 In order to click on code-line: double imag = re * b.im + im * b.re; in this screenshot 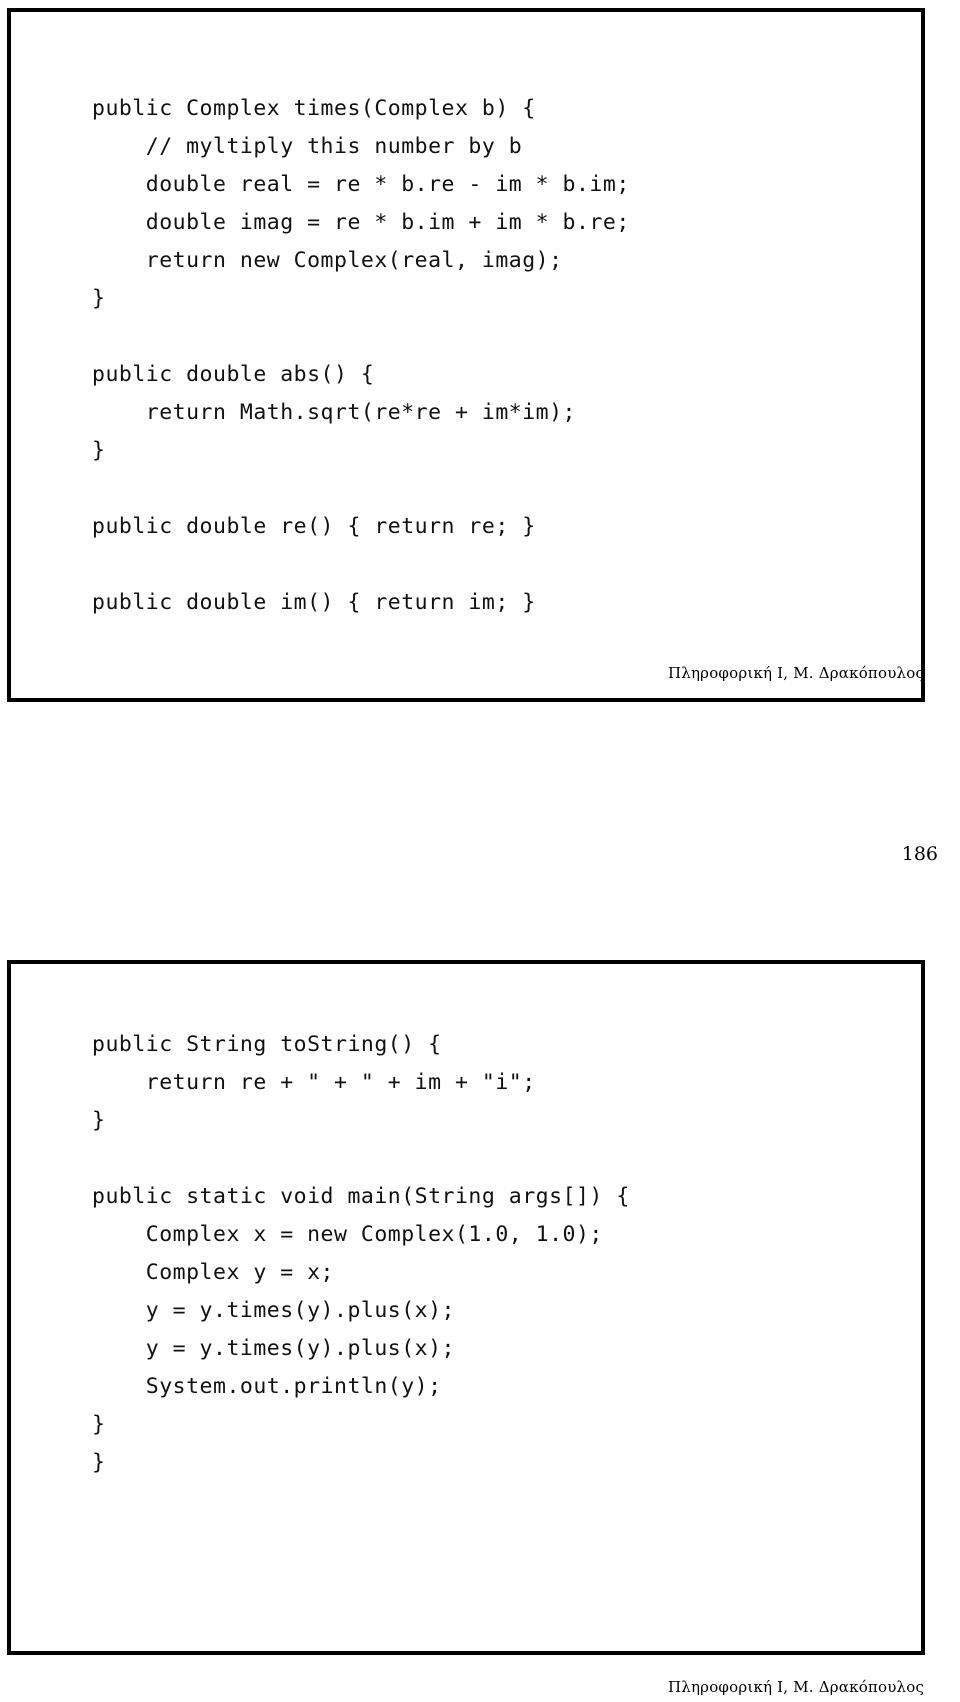, I will do `click(361, 222)`.